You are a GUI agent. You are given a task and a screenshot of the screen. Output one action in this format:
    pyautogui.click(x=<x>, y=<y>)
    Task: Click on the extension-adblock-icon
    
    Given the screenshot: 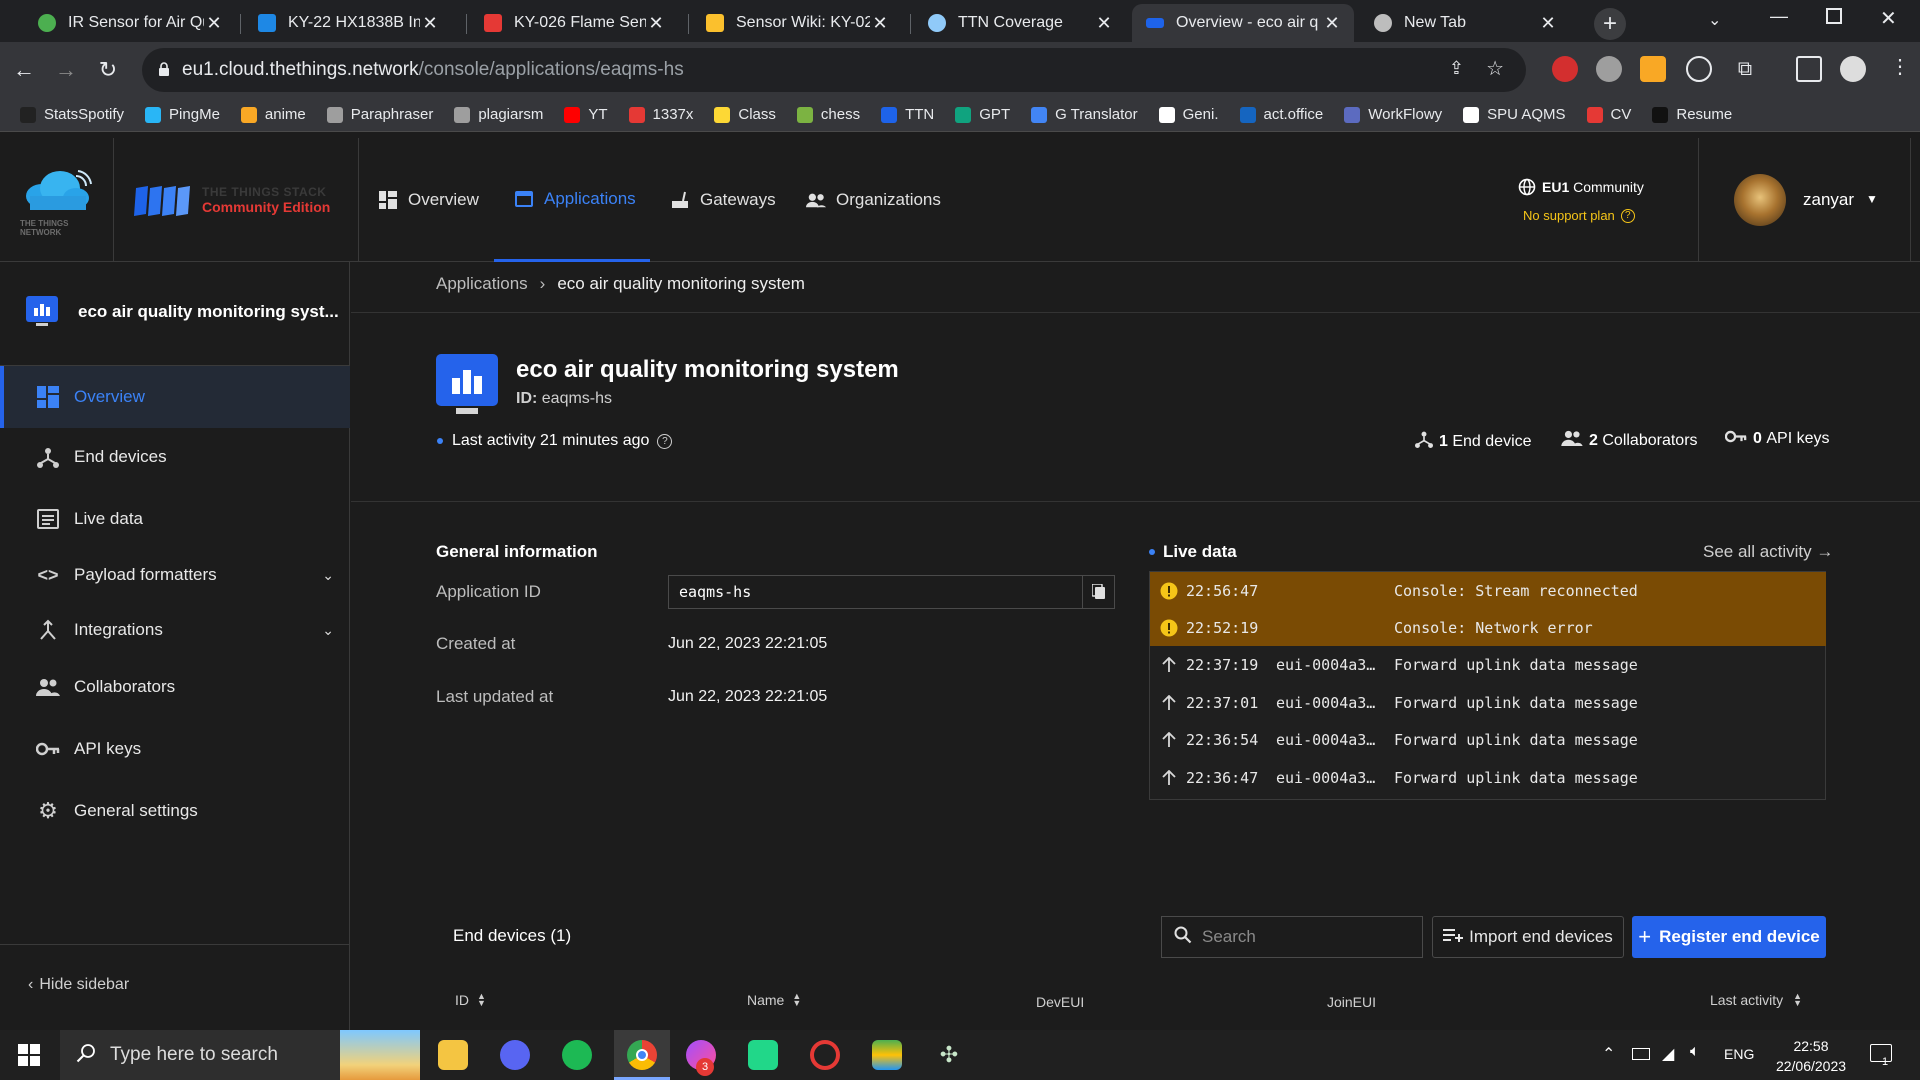 What is the action you would take?
    pyautogui.click(x=1565, y=69)
    